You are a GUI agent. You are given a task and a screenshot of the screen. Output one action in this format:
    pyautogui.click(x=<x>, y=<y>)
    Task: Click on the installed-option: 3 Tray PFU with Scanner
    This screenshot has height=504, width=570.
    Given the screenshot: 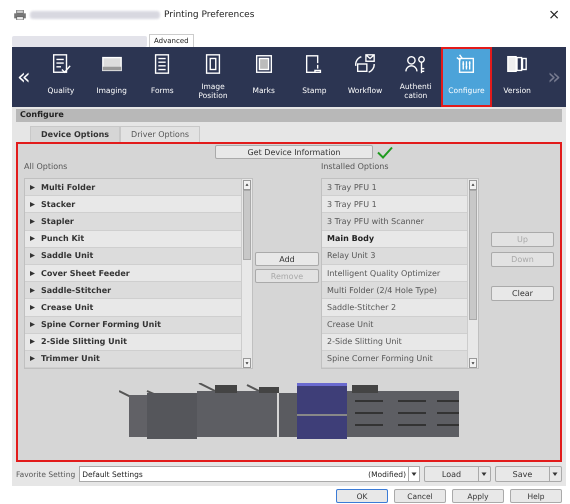 What is the action you would take?
    pyautogui.click(x=394, y=222)
    